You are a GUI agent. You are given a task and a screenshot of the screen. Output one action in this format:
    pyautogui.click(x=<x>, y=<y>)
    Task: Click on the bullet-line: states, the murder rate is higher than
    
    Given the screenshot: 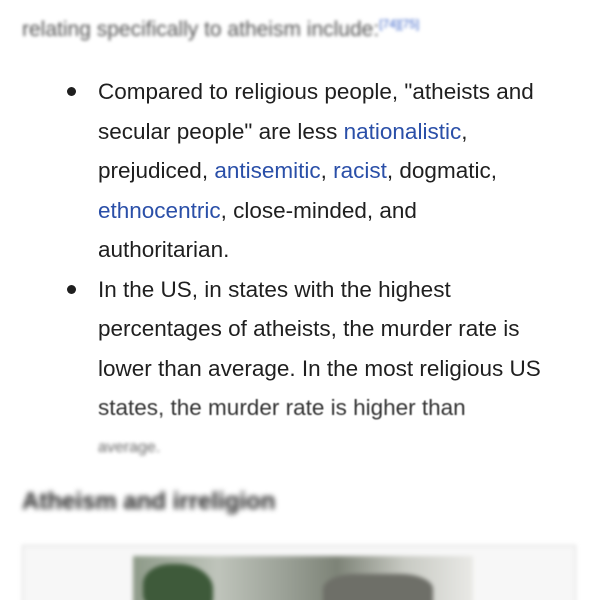 What is the action you would take?
    pyautogui.click(x=282, y=407)
    